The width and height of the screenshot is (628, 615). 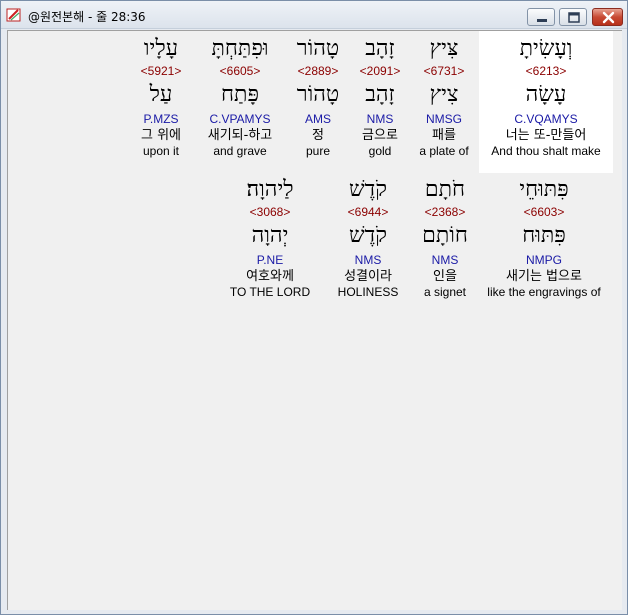 I want to click on korean-gloss: 새기되-하고, so click(x=240, y=135).